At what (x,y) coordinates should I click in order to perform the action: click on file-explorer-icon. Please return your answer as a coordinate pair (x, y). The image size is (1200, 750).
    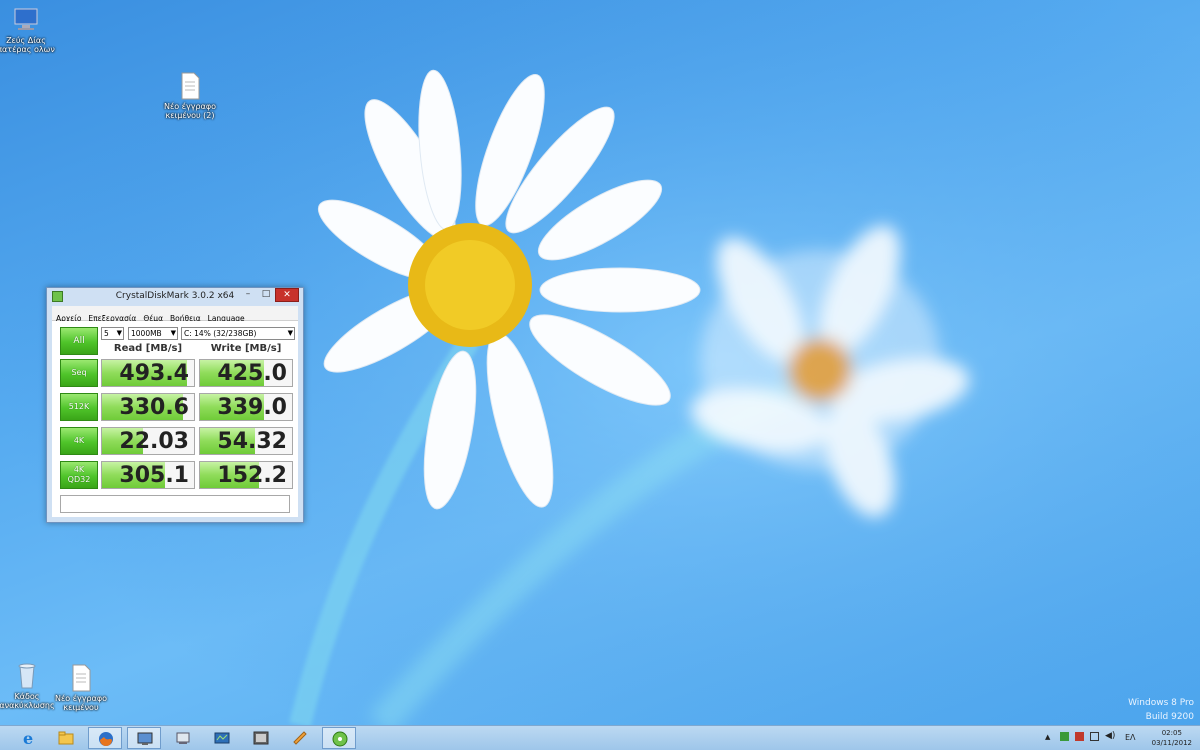
    Looking at the image, I should click on (66, 738).